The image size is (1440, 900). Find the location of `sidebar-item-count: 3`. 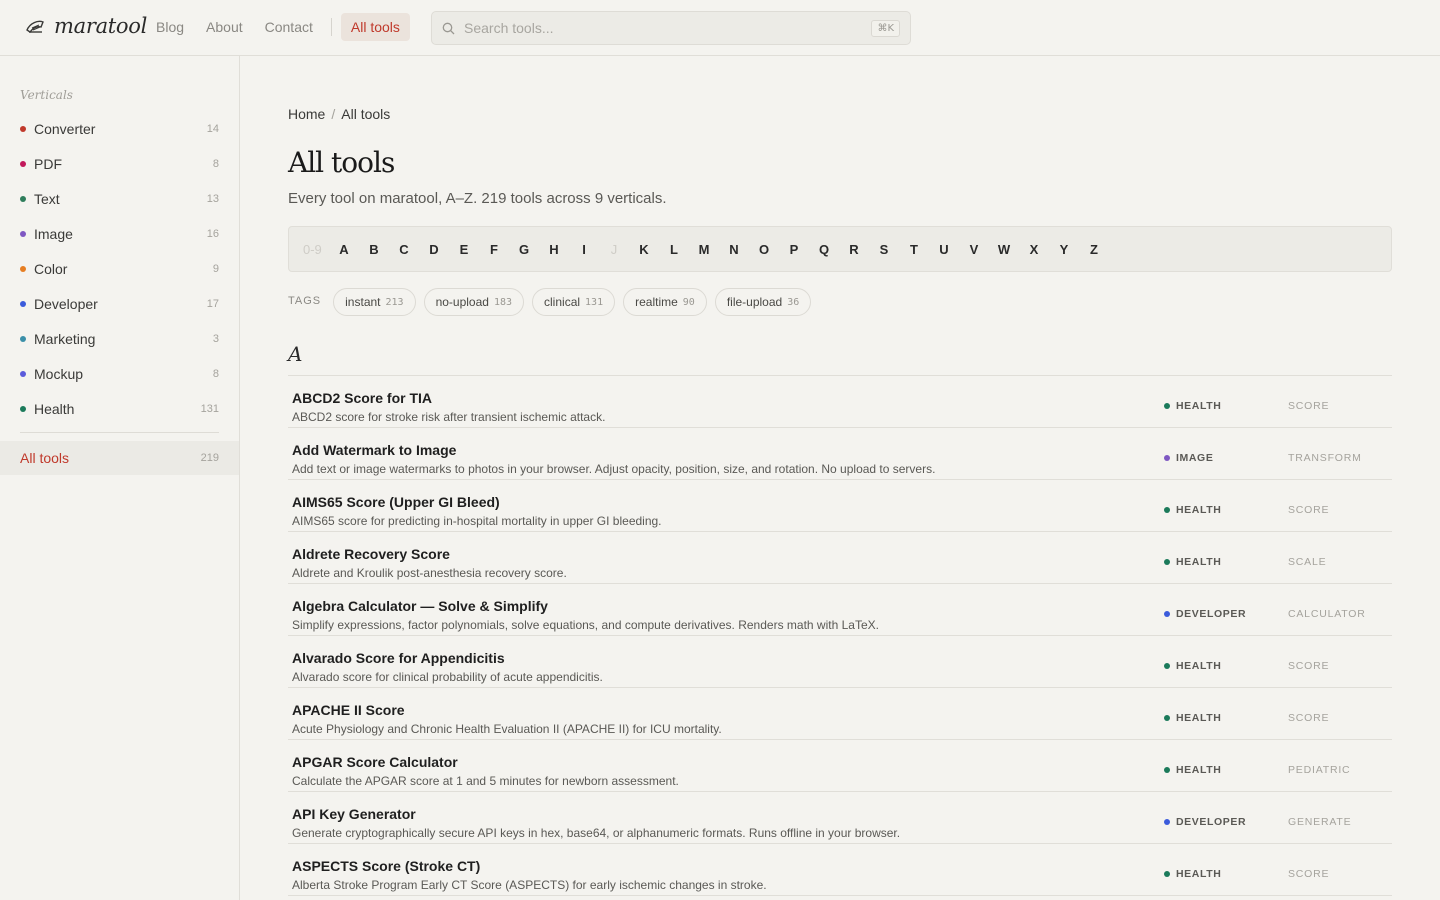

sidebar-item-count: 3 is located at coordinates (215, 338).